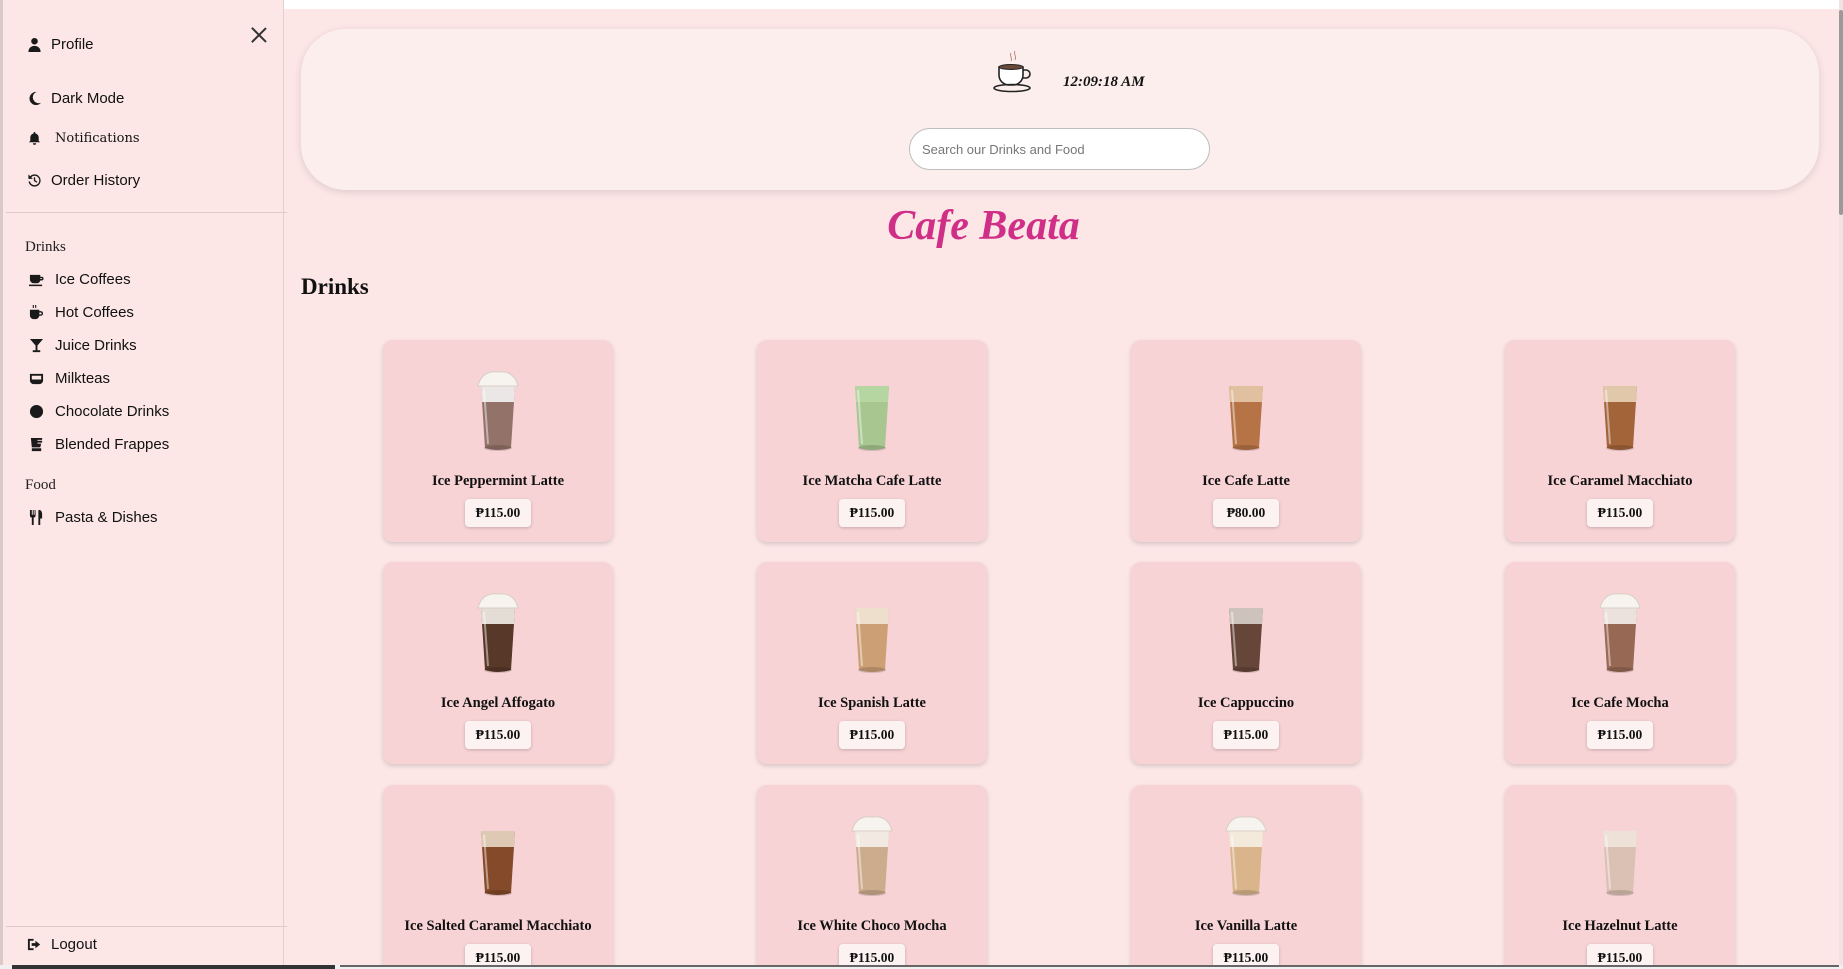 The width and height of the screenshot is (1843, 969). Describe the element at coordinates (1246, 703) in the screenshot. I see `product-name: Ice Cappuccino` at that location.